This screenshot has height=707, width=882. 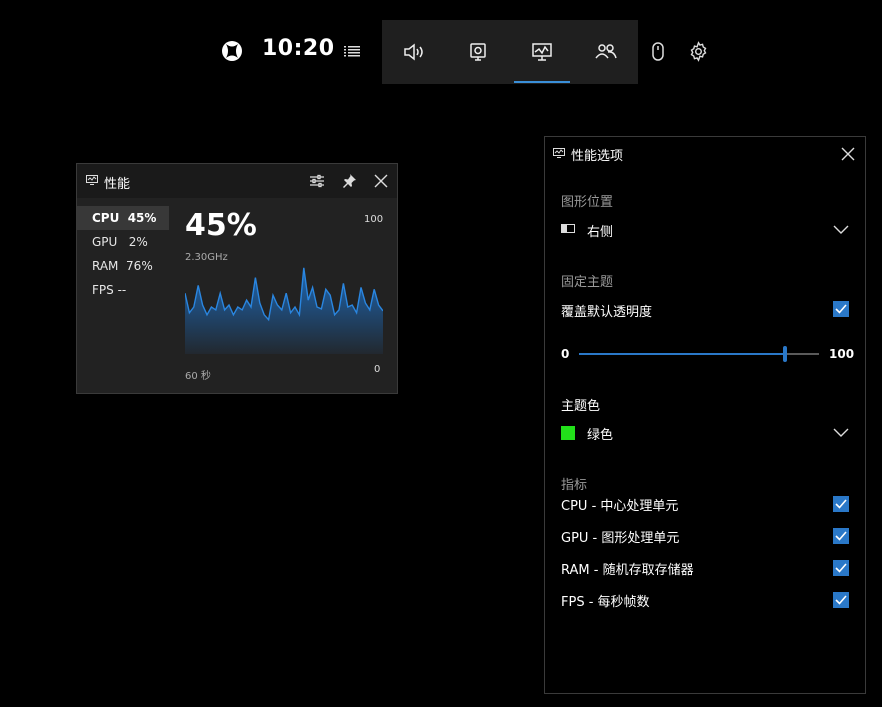 What do you see at coordinates (232, 51) in the screenshot?
I see `xbox-logo-icon` at bounding box center [232, 51].